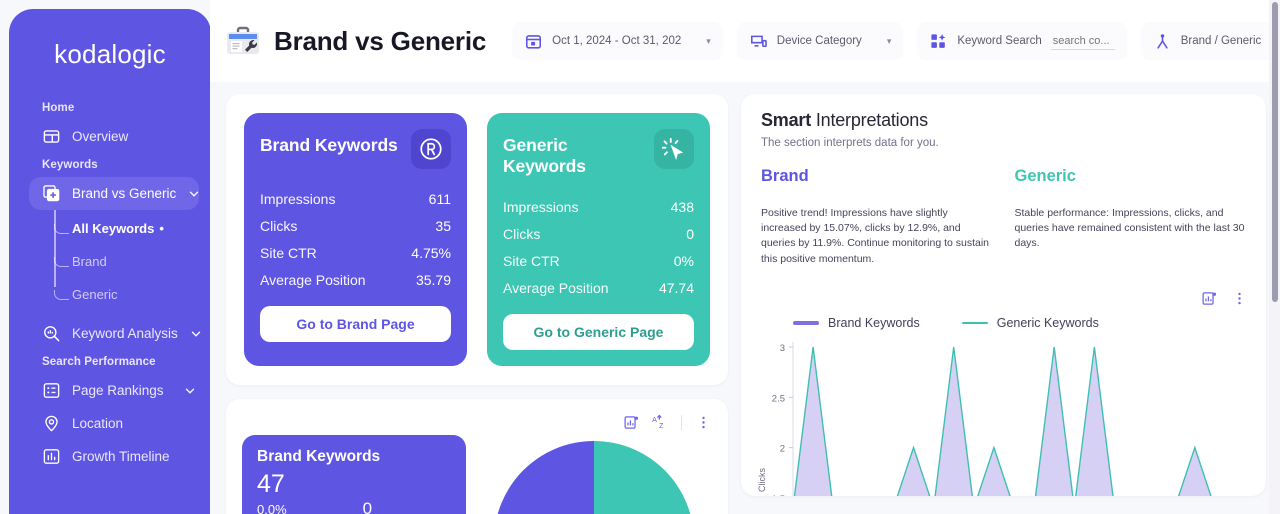 This screenshot has height=514, width=1280. I want to click on sidebar-item-keyword-analysis: Keyword Analysis, so click(110, 333).